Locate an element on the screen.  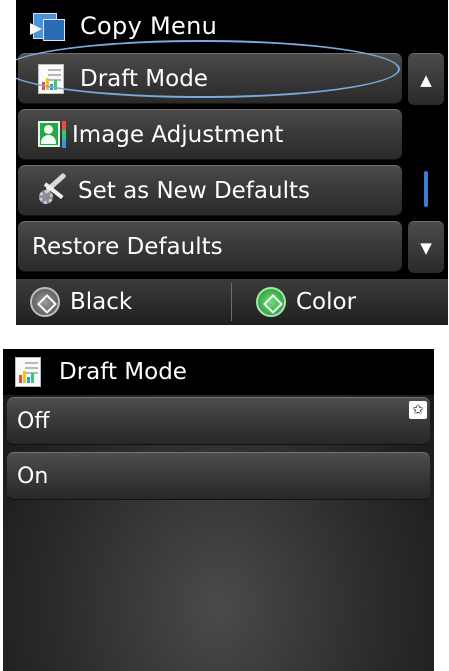
menu-item-image-adjustment: Image Adjustment is located at coordinates (210, 134).